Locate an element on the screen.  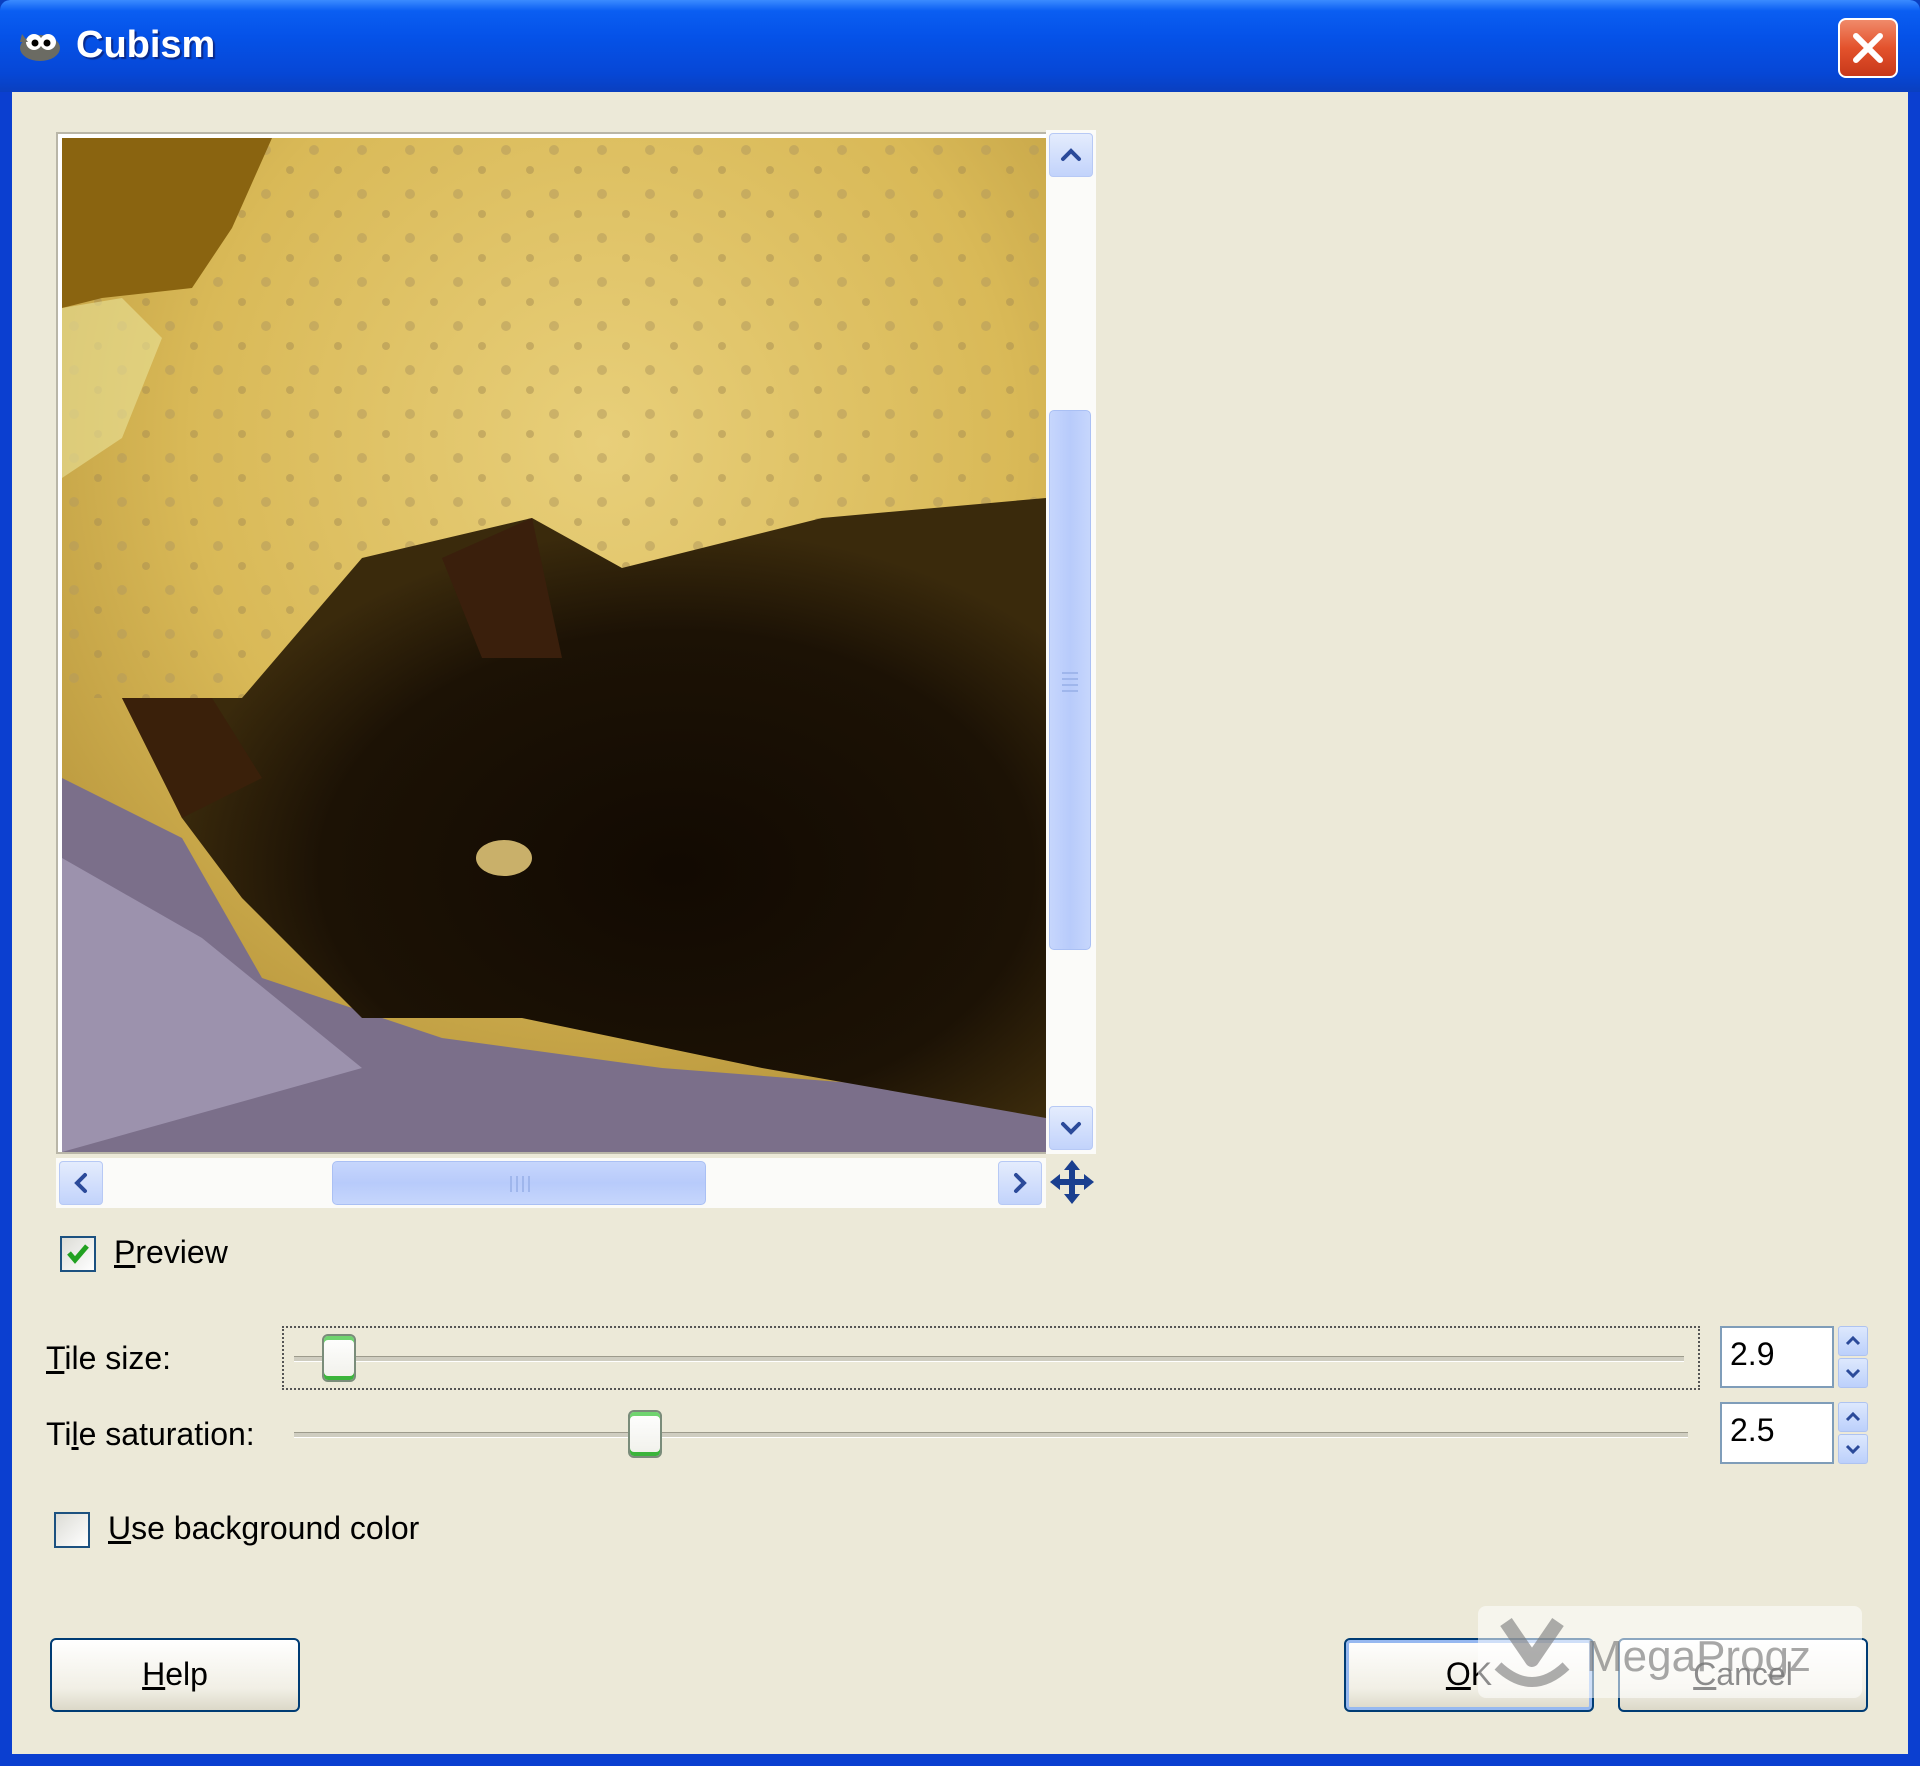
tile-saturation-increment is located at coordinates (1853, 1417).